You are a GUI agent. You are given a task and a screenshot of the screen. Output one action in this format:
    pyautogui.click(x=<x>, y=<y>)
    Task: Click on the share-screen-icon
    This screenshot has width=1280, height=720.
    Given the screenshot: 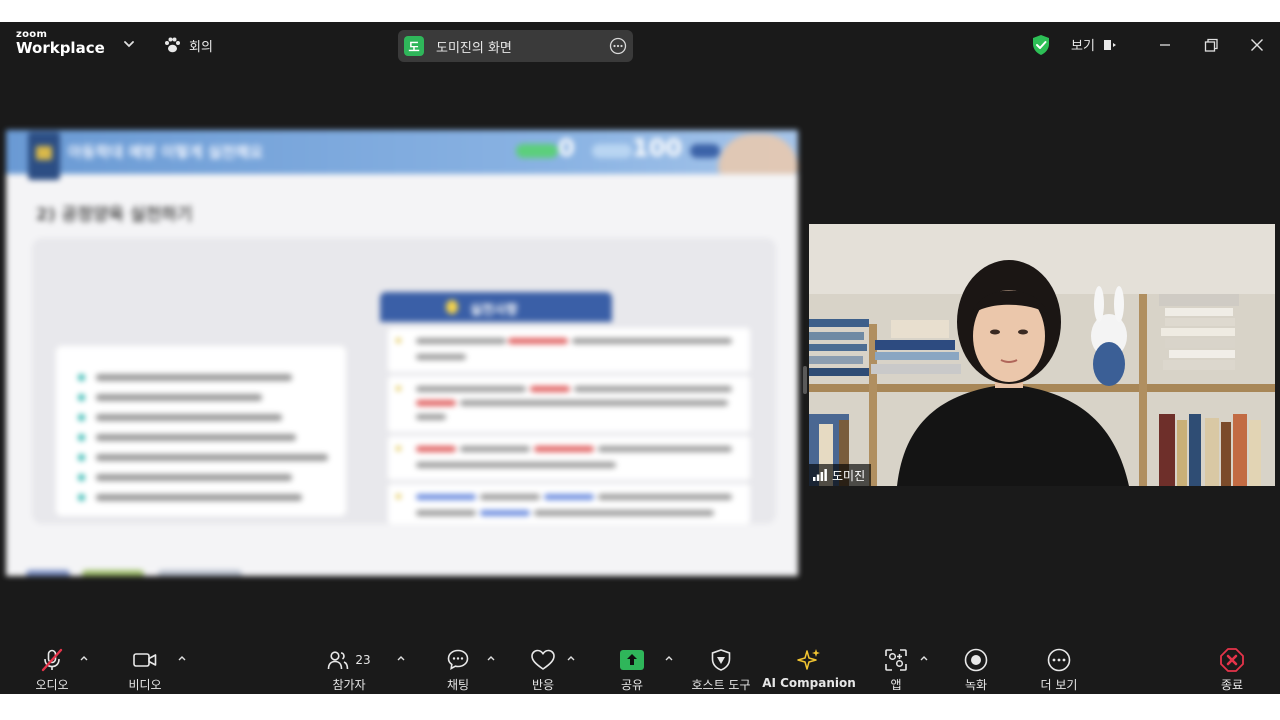 What is the action you would take?
    pyautogui.click(x=632, y=660)
    